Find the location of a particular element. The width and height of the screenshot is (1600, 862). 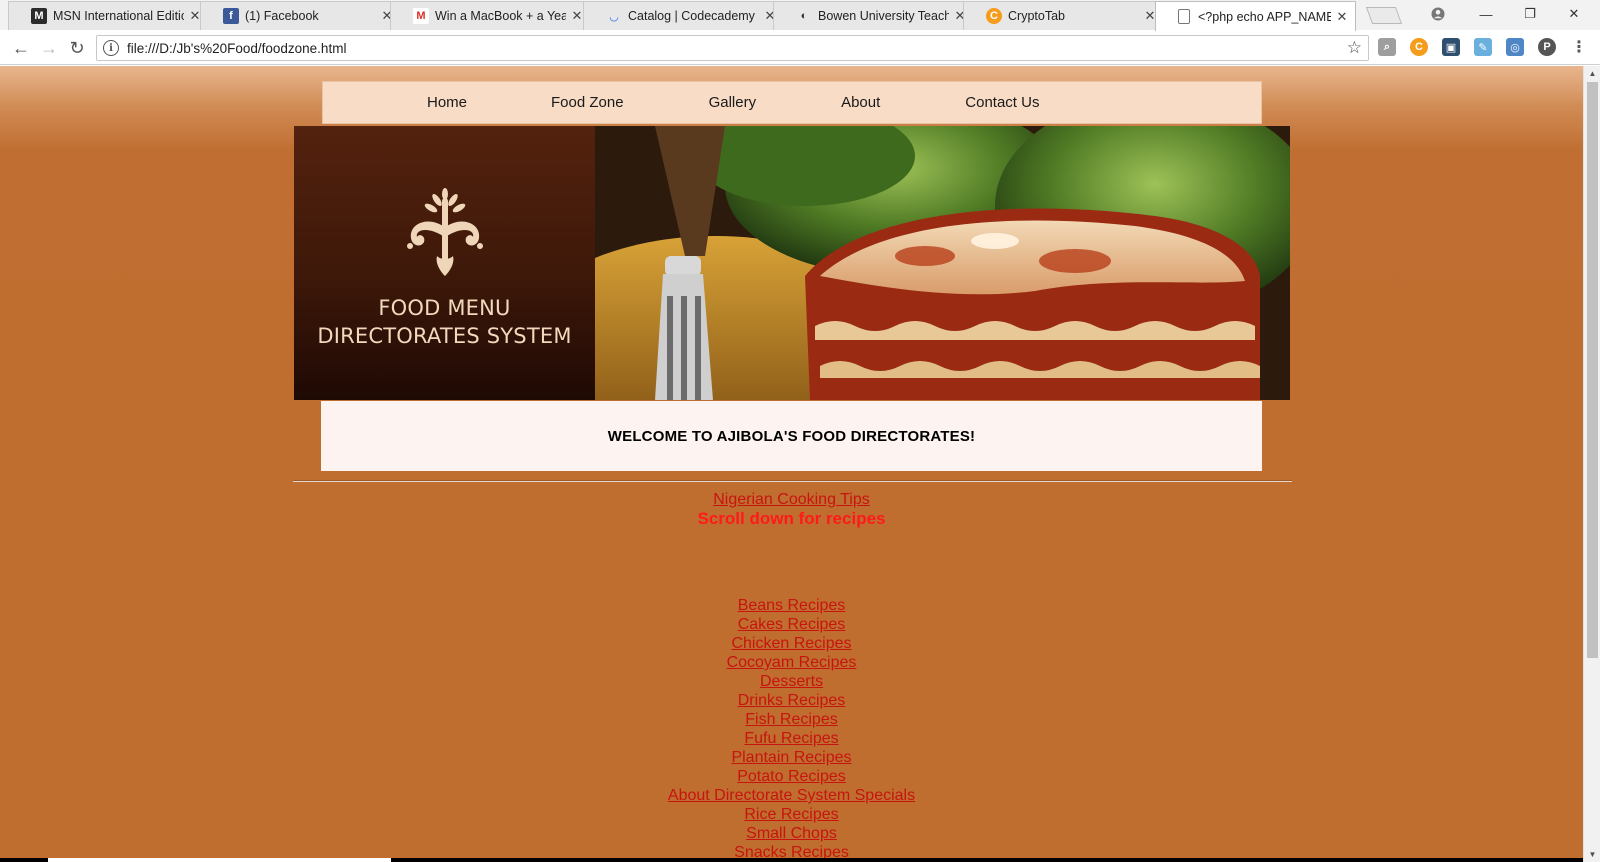

recipe-link-small-chops: Small Chops is located at coordinates (791, 833).